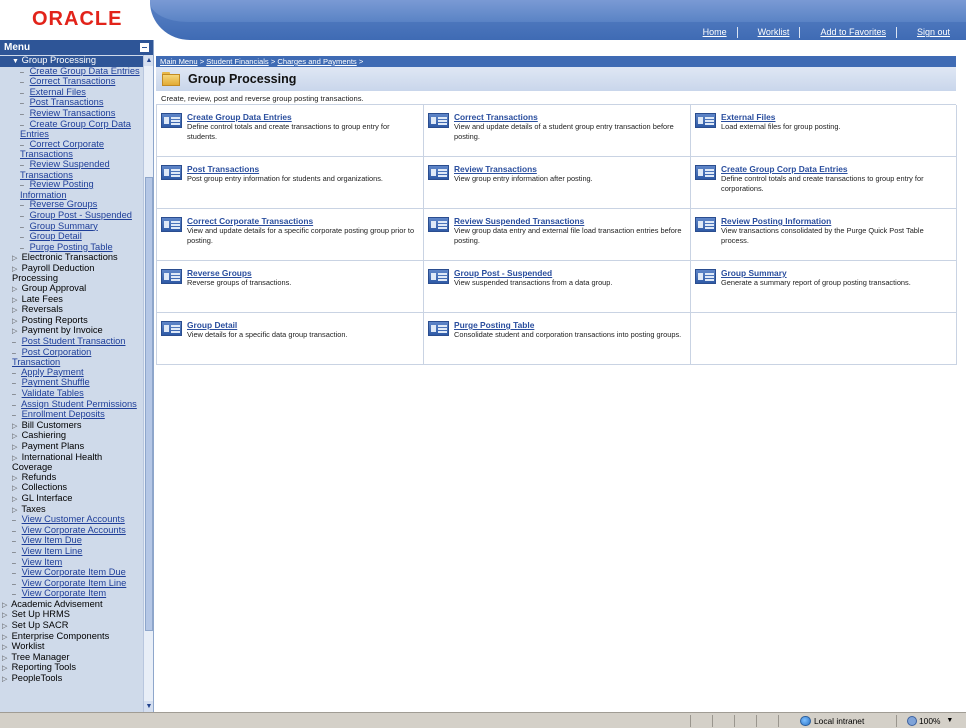 This screenshot has height=728, width=966. Describe the element at coordinates (847, 32) in the screenshot. I see `add-to-favorites-link: Add to Favorites` at that location.